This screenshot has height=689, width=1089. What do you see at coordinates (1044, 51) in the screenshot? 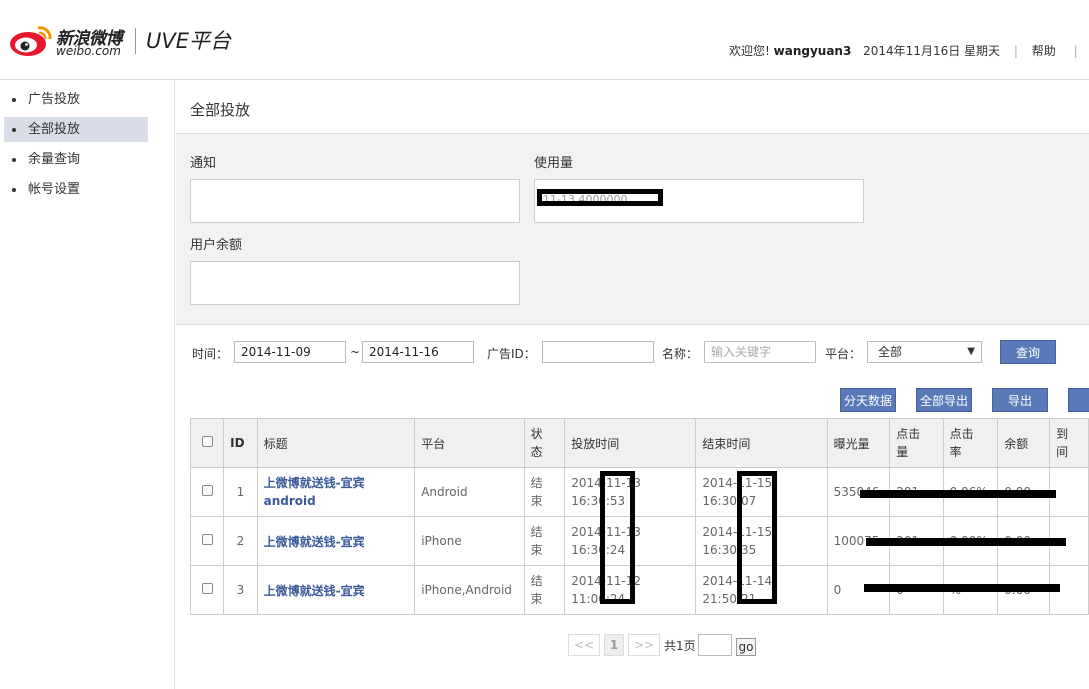
I see `help-link: 帮助` at bounding box center [1044, 51].